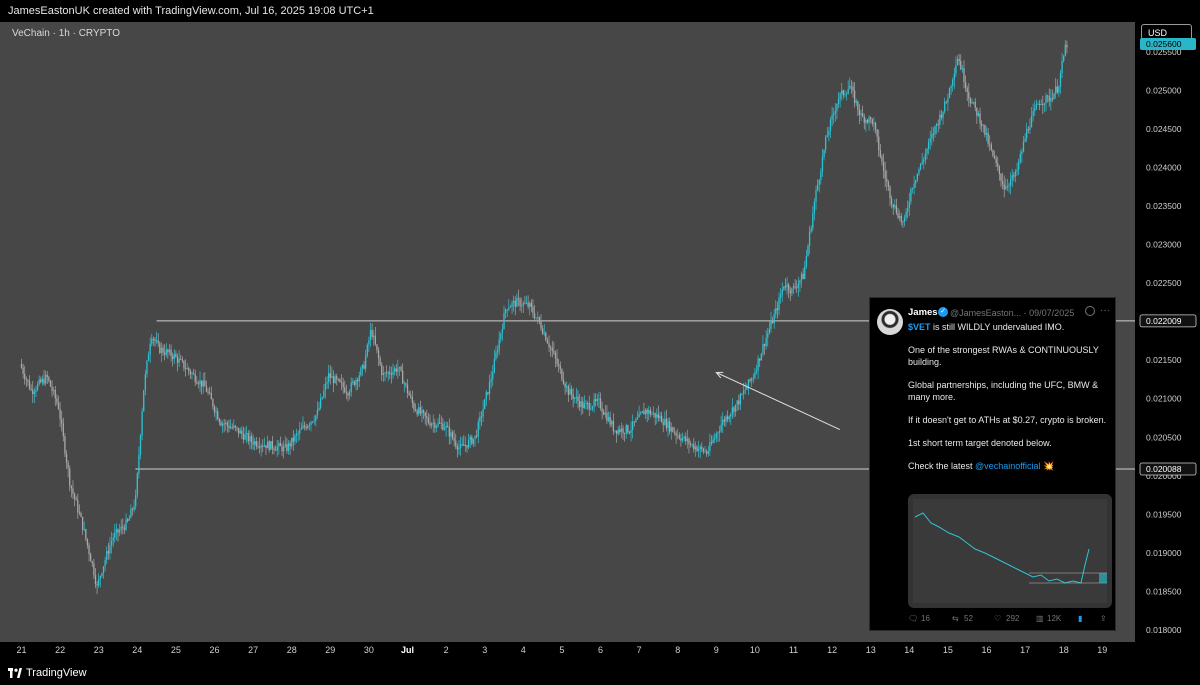  What do you see at coordinates (66, 33) in the screenshot?
I see `symbol-label: VeChain · 1h · CRYPTO` at bounding box center [66, 33].